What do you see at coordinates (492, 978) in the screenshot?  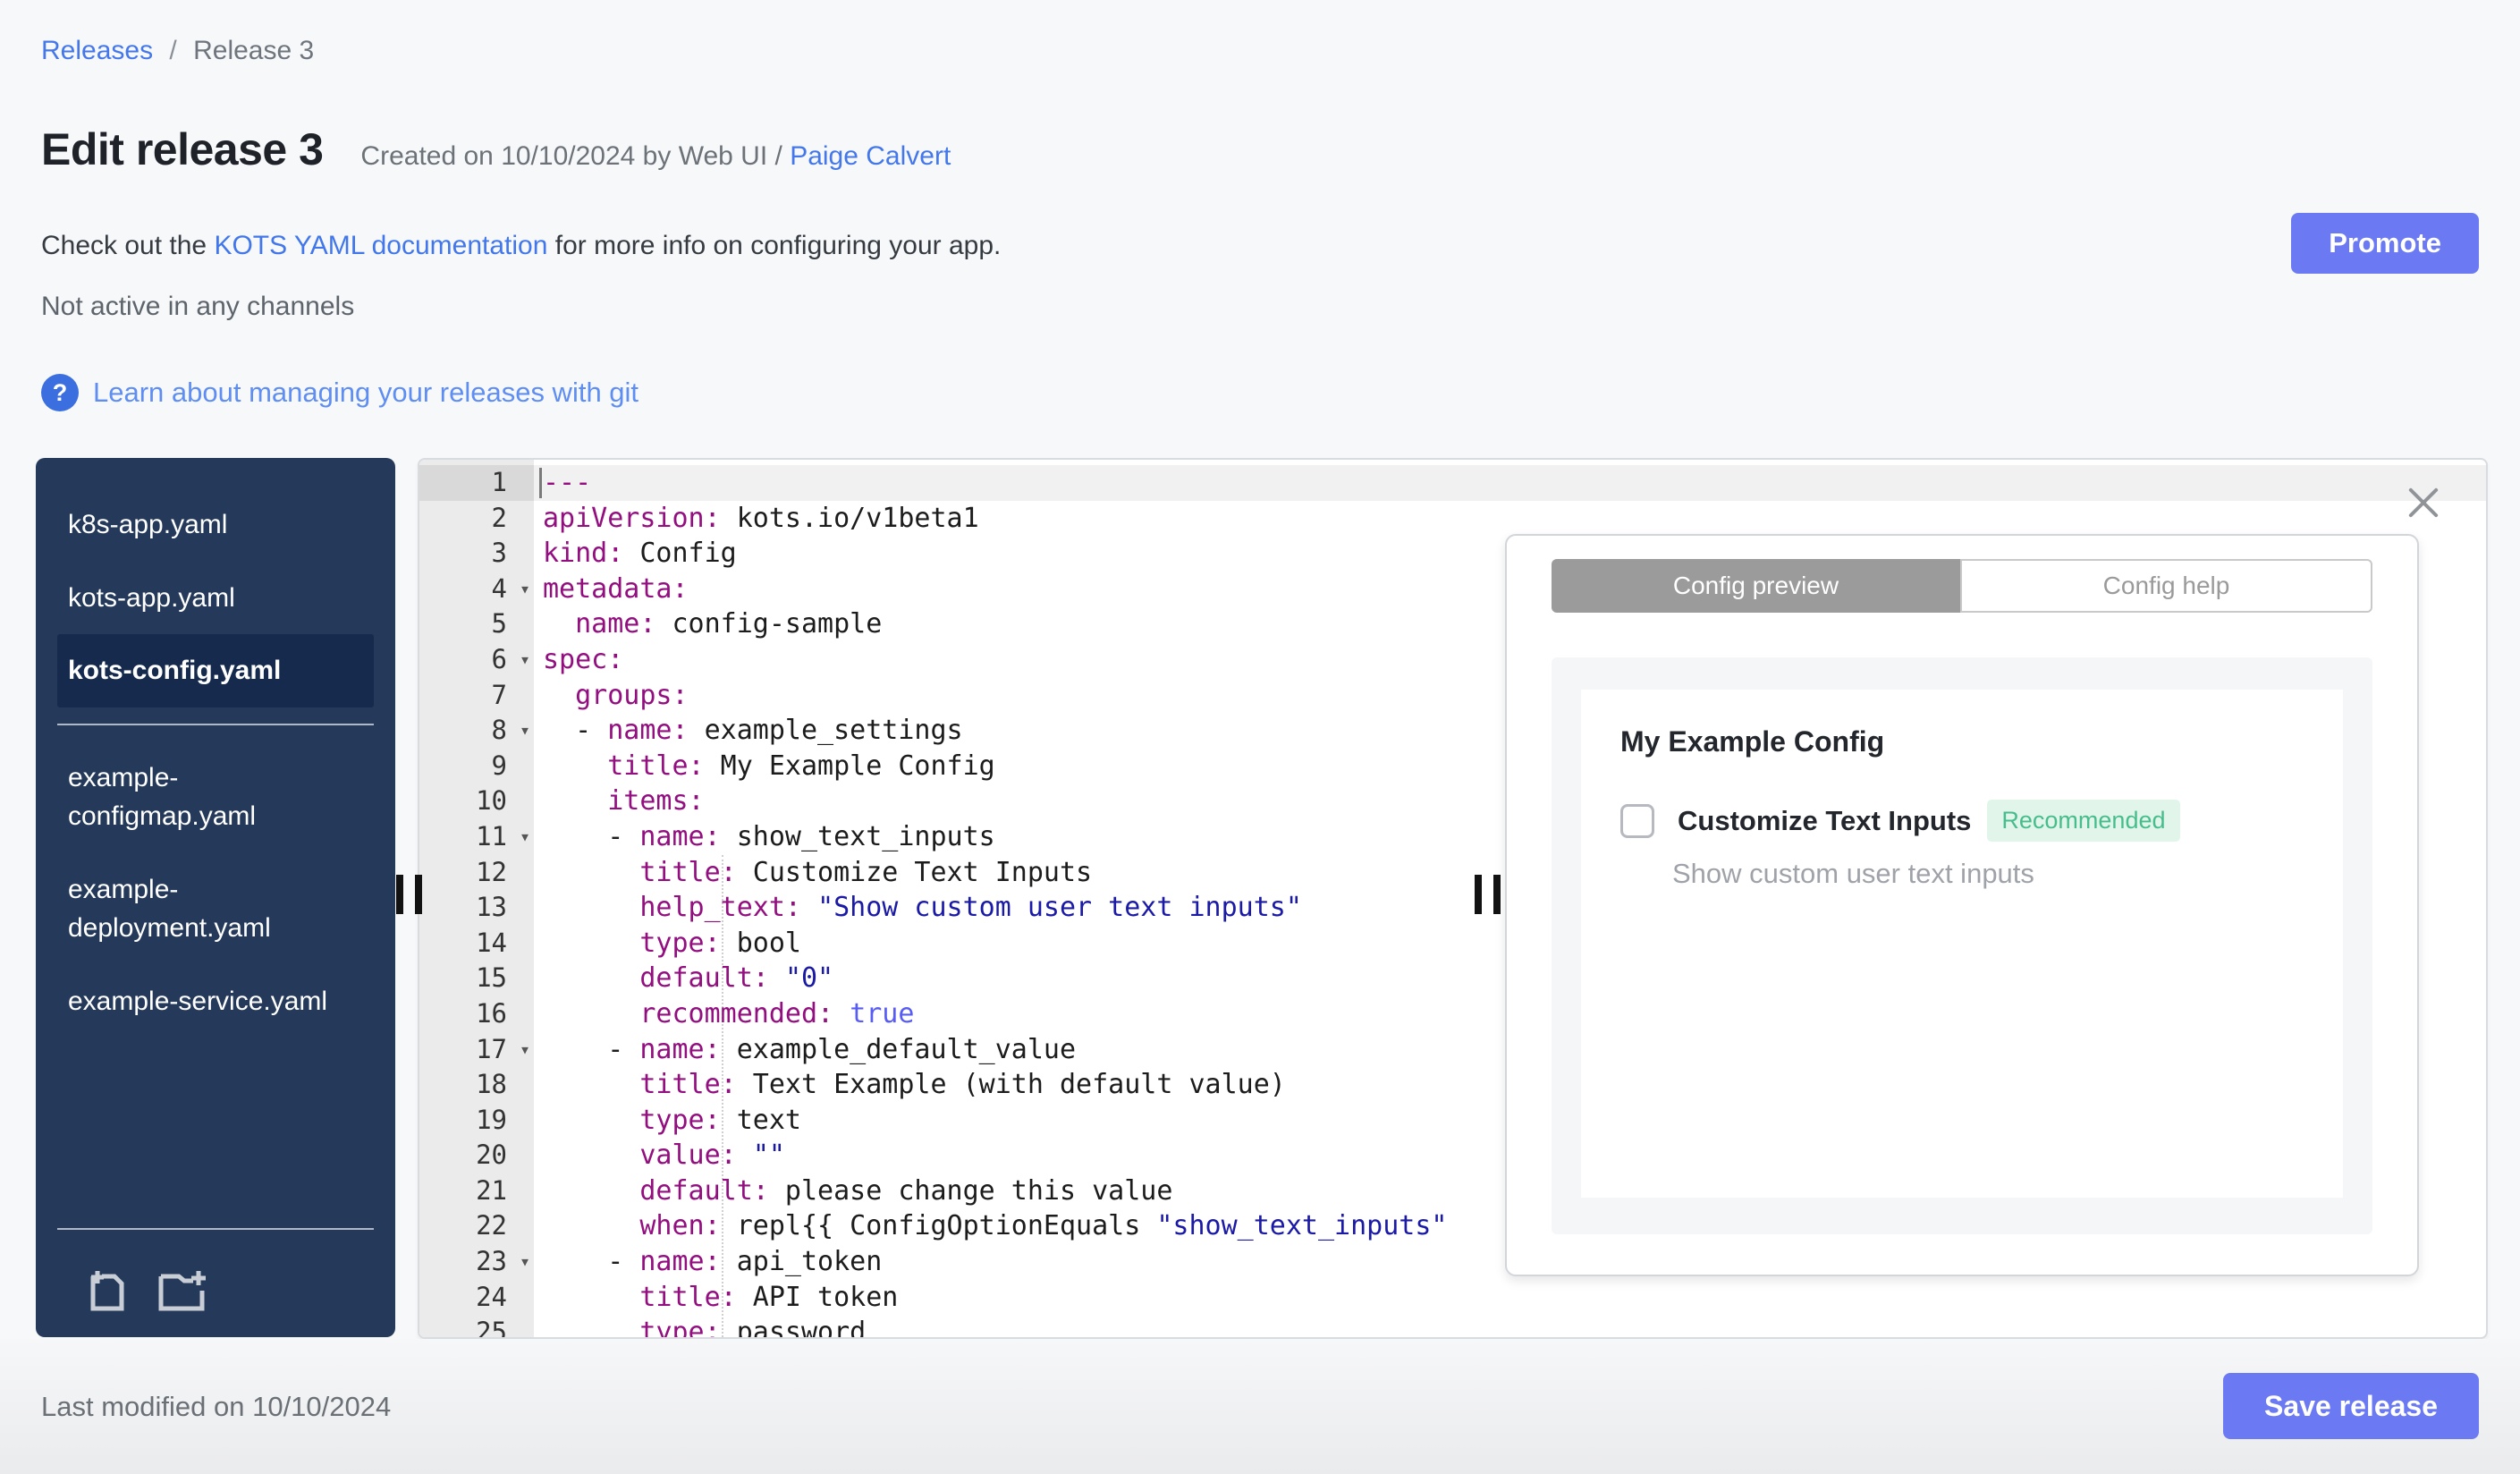 I see `gutter-line-15: 15` at bounding box center [492, 978].